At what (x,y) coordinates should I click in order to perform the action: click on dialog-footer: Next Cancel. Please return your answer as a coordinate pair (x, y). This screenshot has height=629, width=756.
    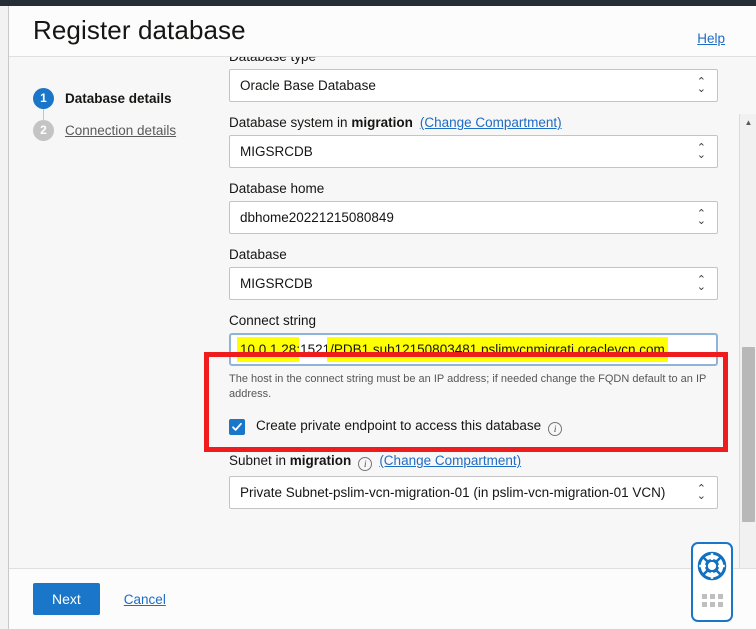
    Looking at the image, I should click on (382, 598).